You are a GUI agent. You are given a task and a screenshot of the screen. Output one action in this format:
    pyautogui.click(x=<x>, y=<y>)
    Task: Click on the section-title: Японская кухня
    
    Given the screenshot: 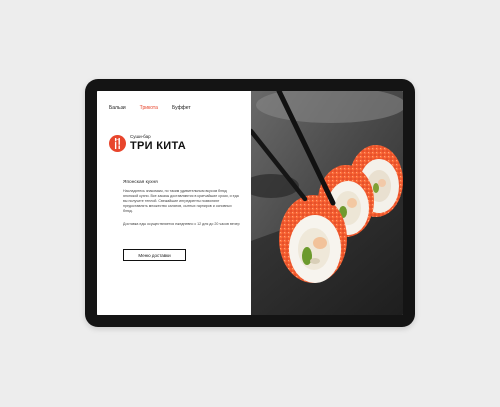 What is the action you would take?
    pyautogui.click(x=140, y=182)
    